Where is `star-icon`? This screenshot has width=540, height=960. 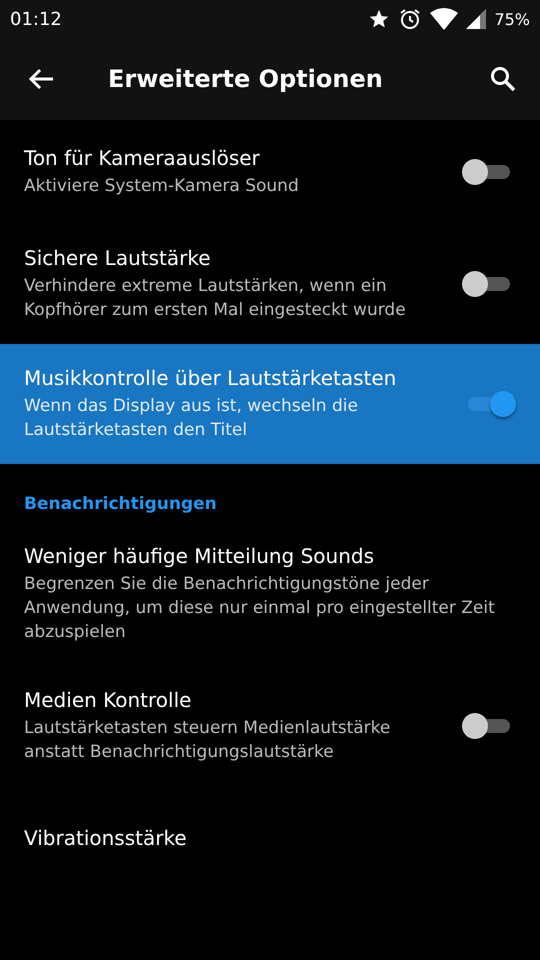
star-icon is located at coordinates (379, 19).